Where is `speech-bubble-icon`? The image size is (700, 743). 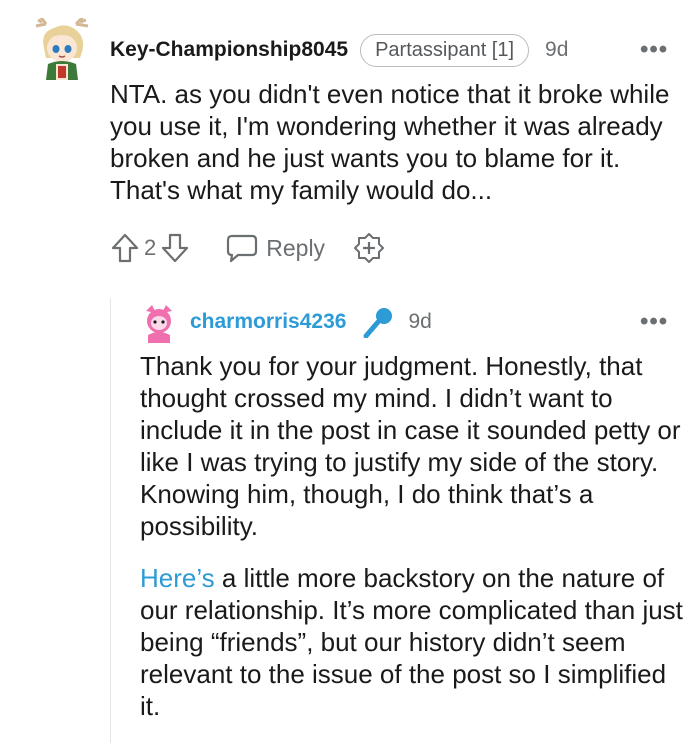 speech-bubble-icon is located at coordinates (242, 248).